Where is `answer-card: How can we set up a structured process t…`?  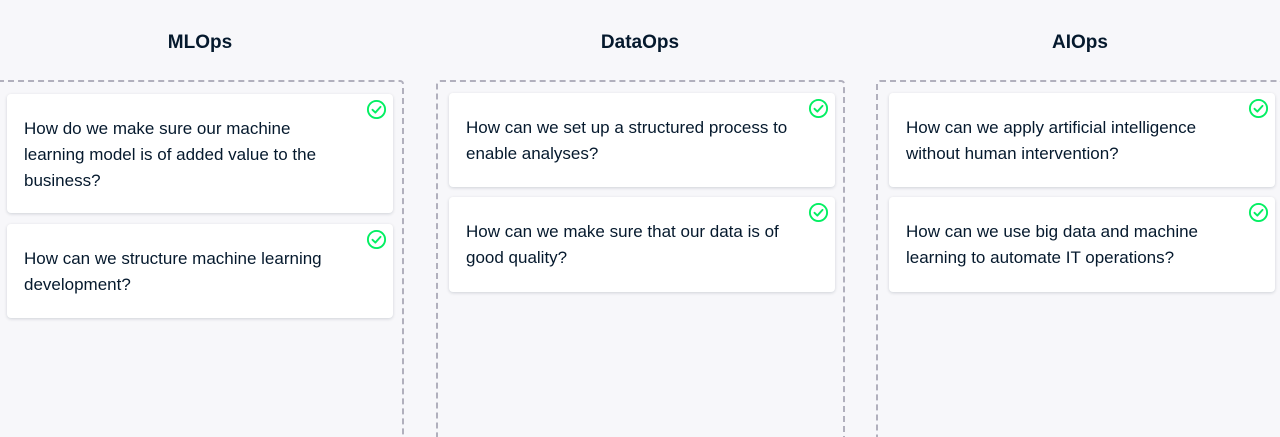
answer-card: How can we set up a structured process t… is located at coordinates (642, 140).